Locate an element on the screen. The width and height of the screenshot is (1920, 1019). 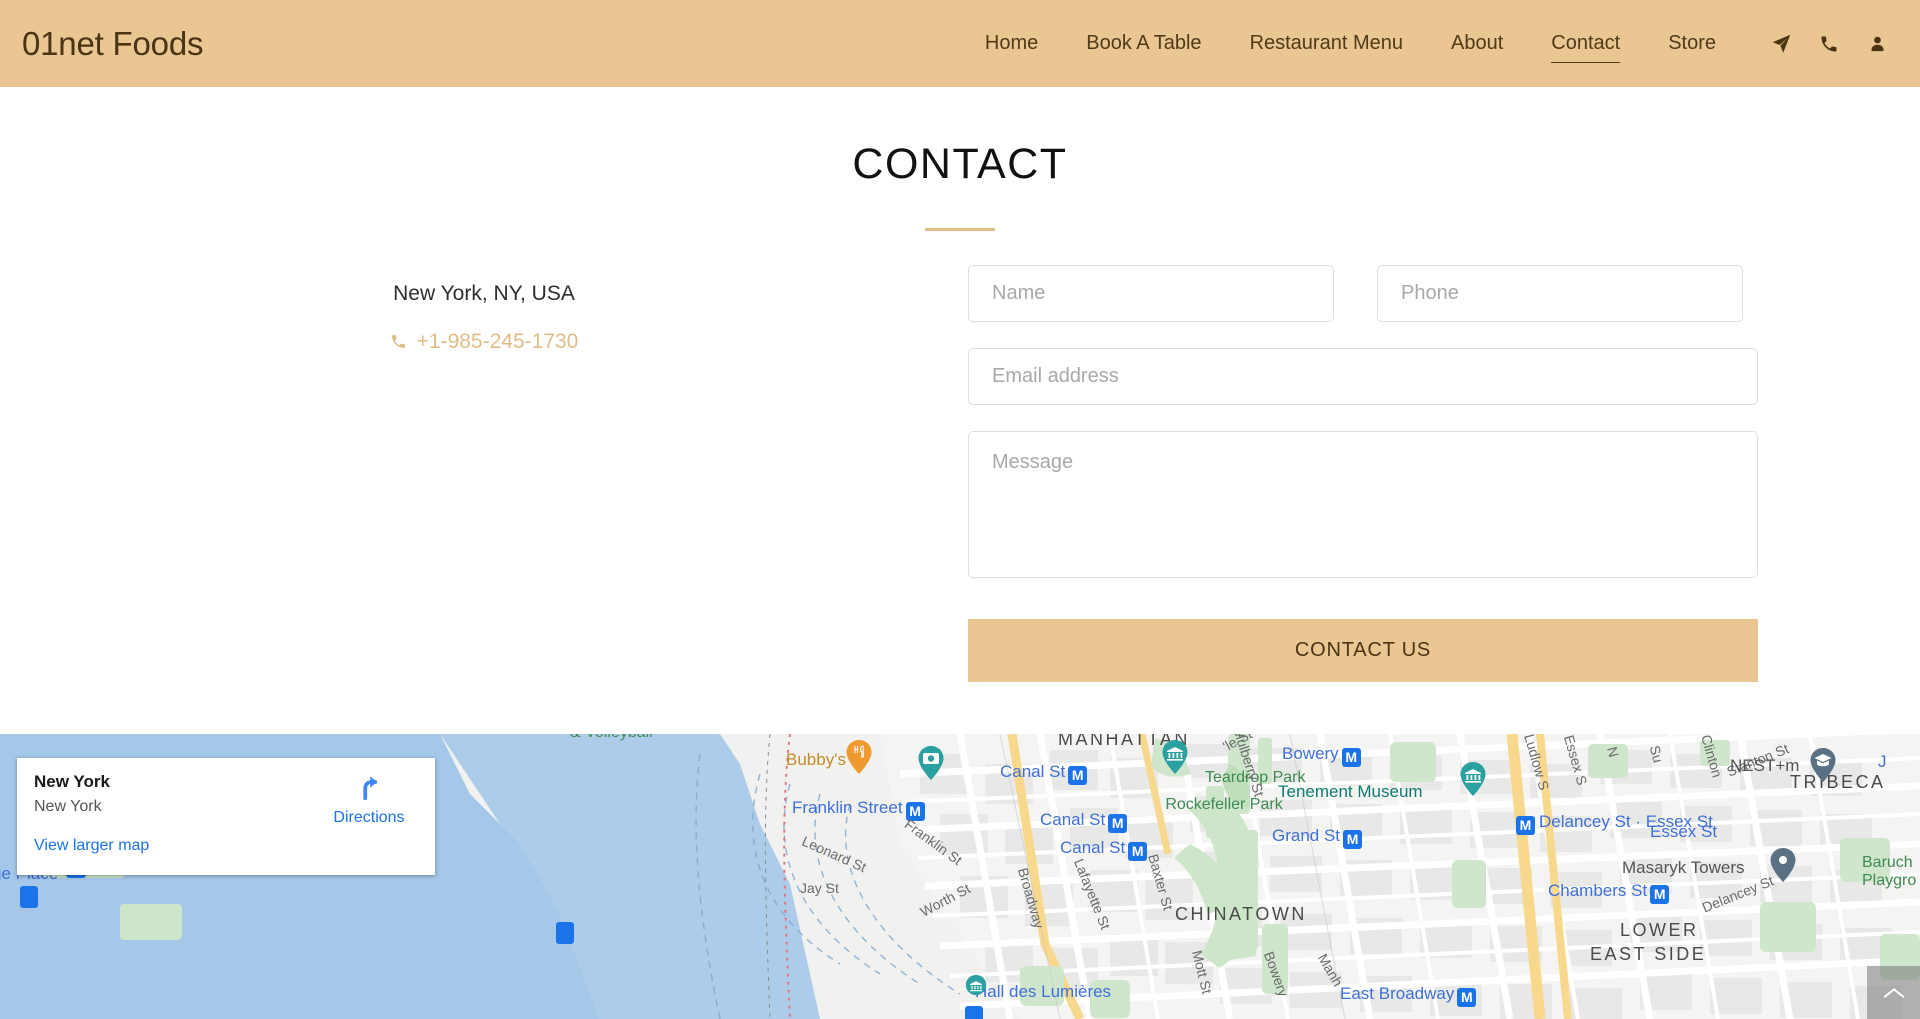
nav-item-about: About is located at coordinates (1477, 43).